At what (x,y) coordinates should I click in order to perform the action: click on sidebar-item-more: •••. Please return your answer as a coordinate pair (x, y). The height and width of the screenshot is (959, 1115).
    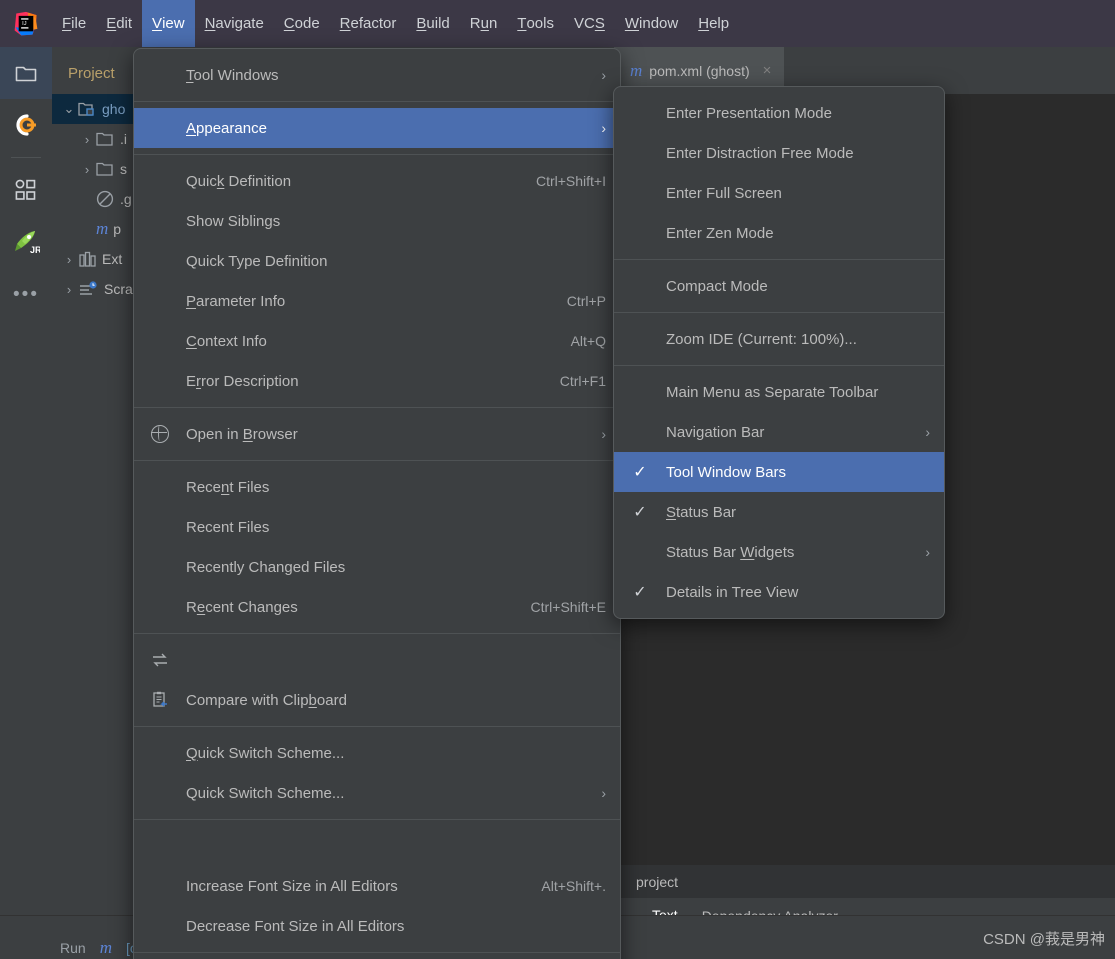
    Looking at the image, I should click on (26, 294).